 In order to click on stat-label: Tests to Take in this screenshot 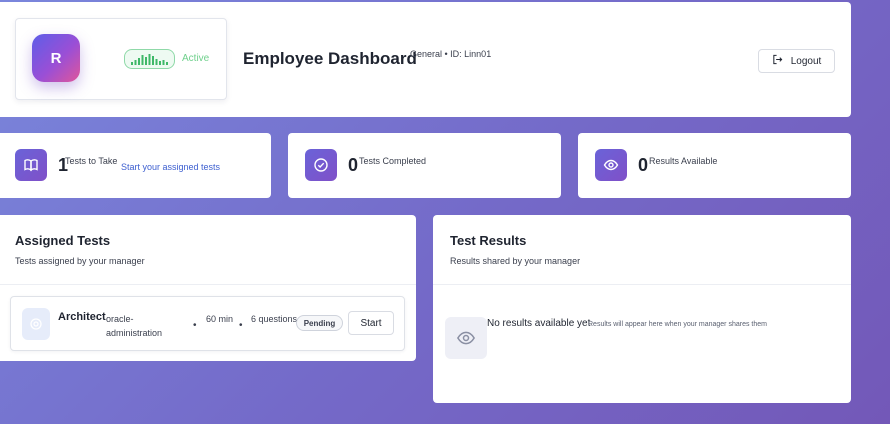, I will do `click(91, 161)`.